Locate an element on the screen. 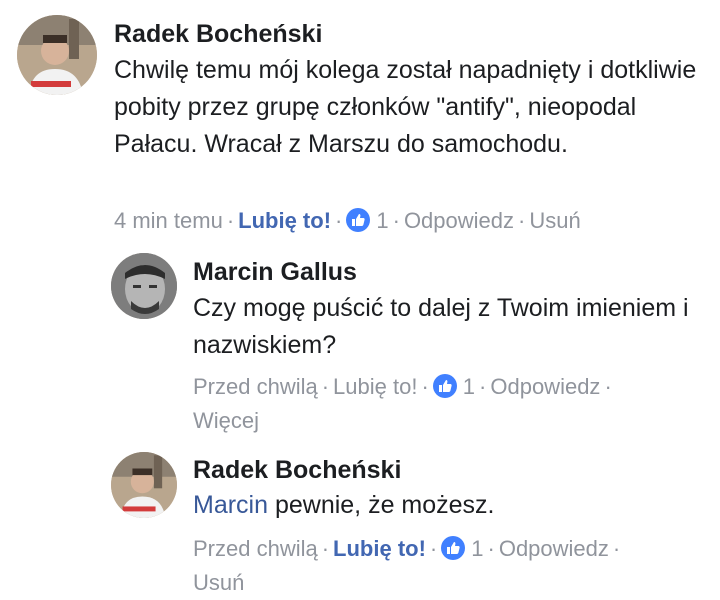 The image size is (720, 600). comment-actions: 4 min temu · Lubię to! · 1 · Odpowiedz · Usuń is located at coordinates (347, 221).